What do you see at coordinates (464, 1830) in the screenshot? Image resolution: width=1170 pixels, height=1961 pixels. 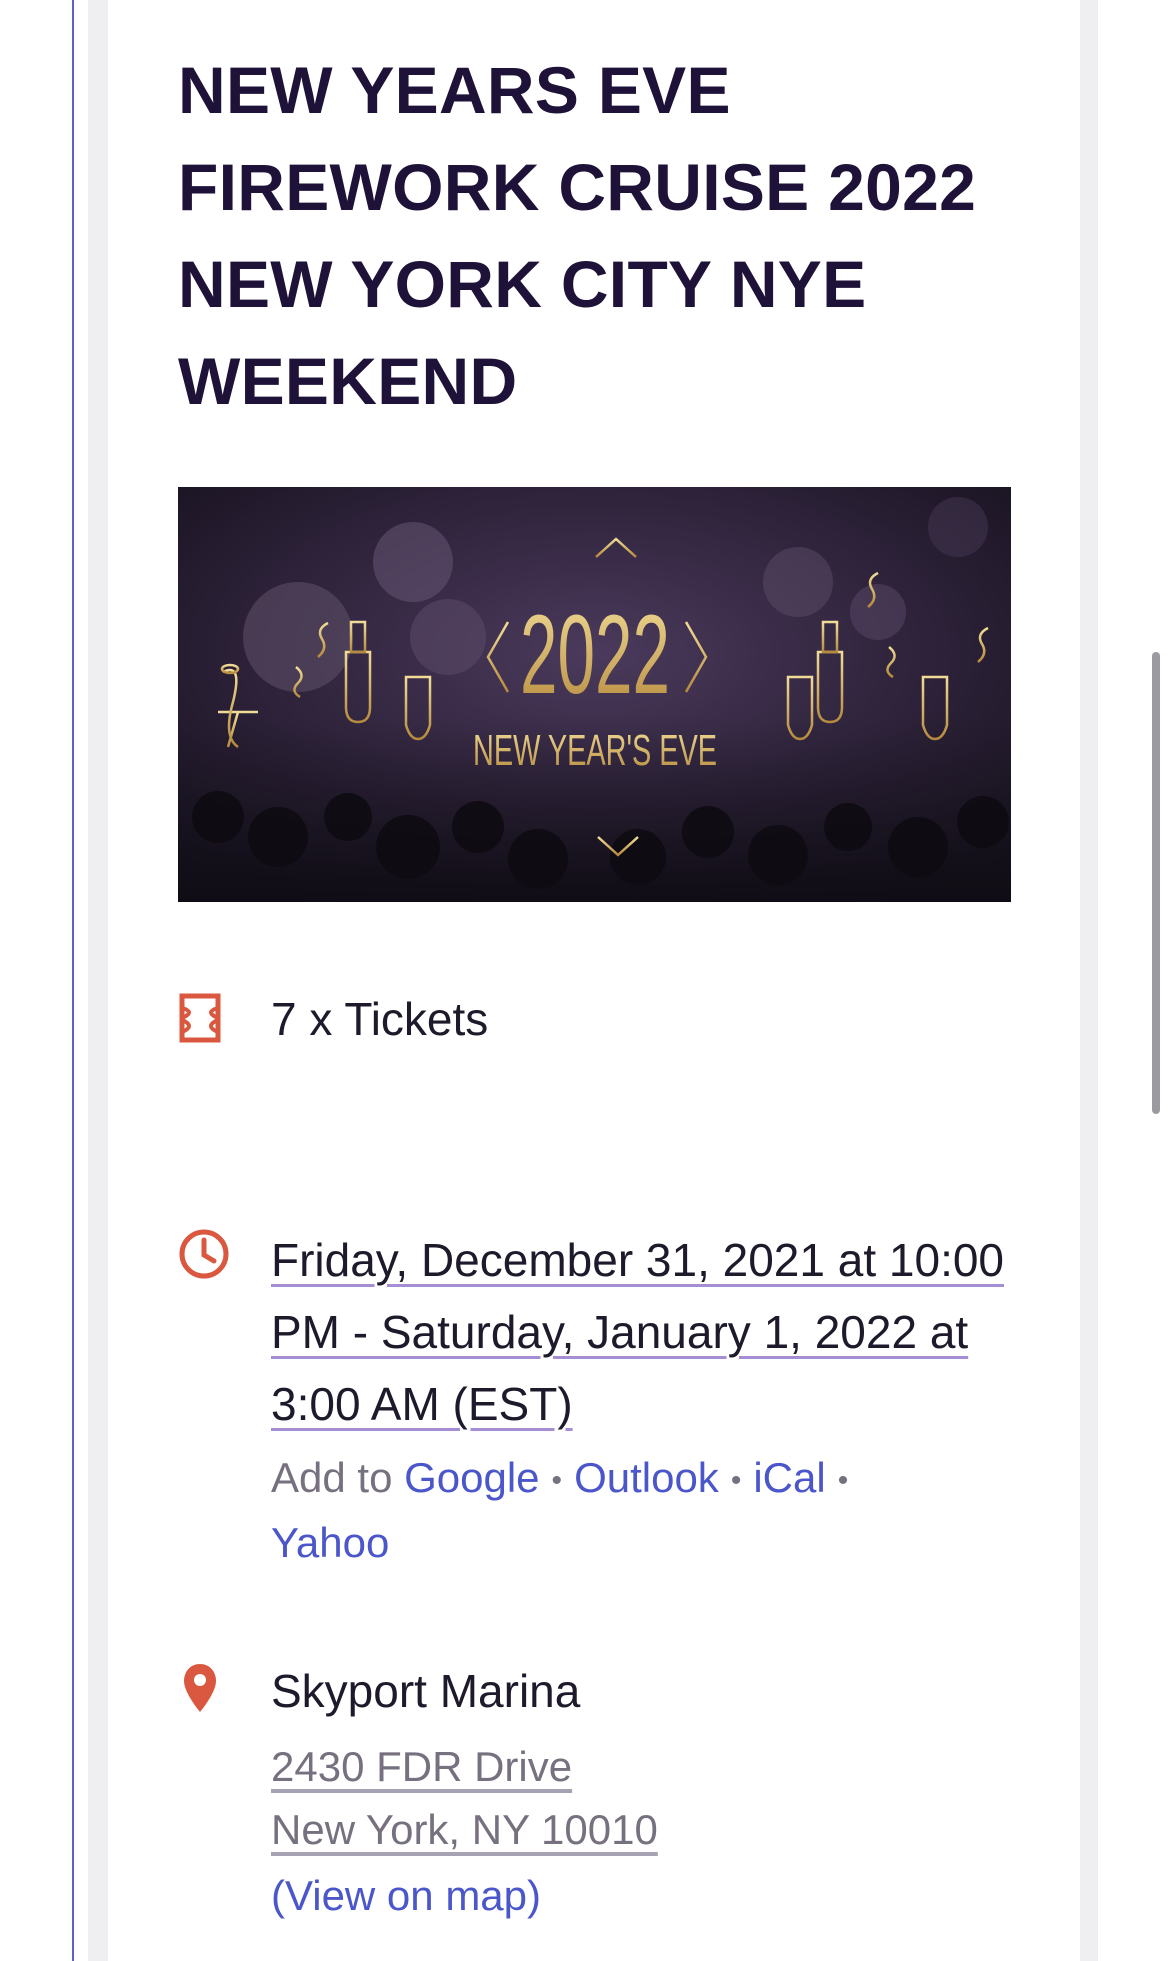 I see `address-line-2: New York, NY 10010` at bounding box center [464, 1830].